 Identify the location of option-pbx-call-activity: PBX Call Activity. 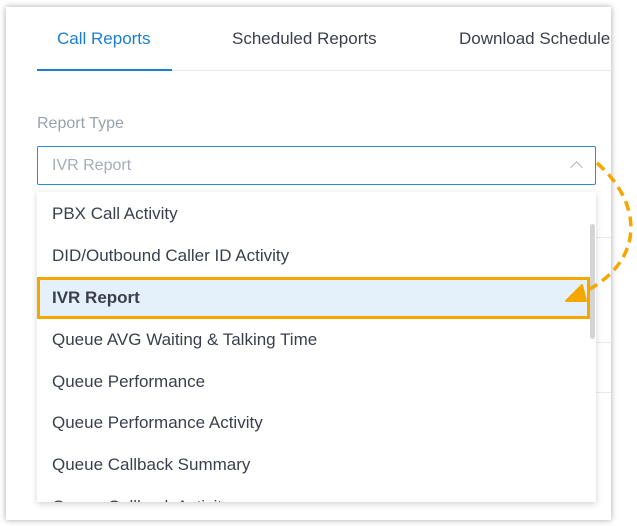
(313, 214).